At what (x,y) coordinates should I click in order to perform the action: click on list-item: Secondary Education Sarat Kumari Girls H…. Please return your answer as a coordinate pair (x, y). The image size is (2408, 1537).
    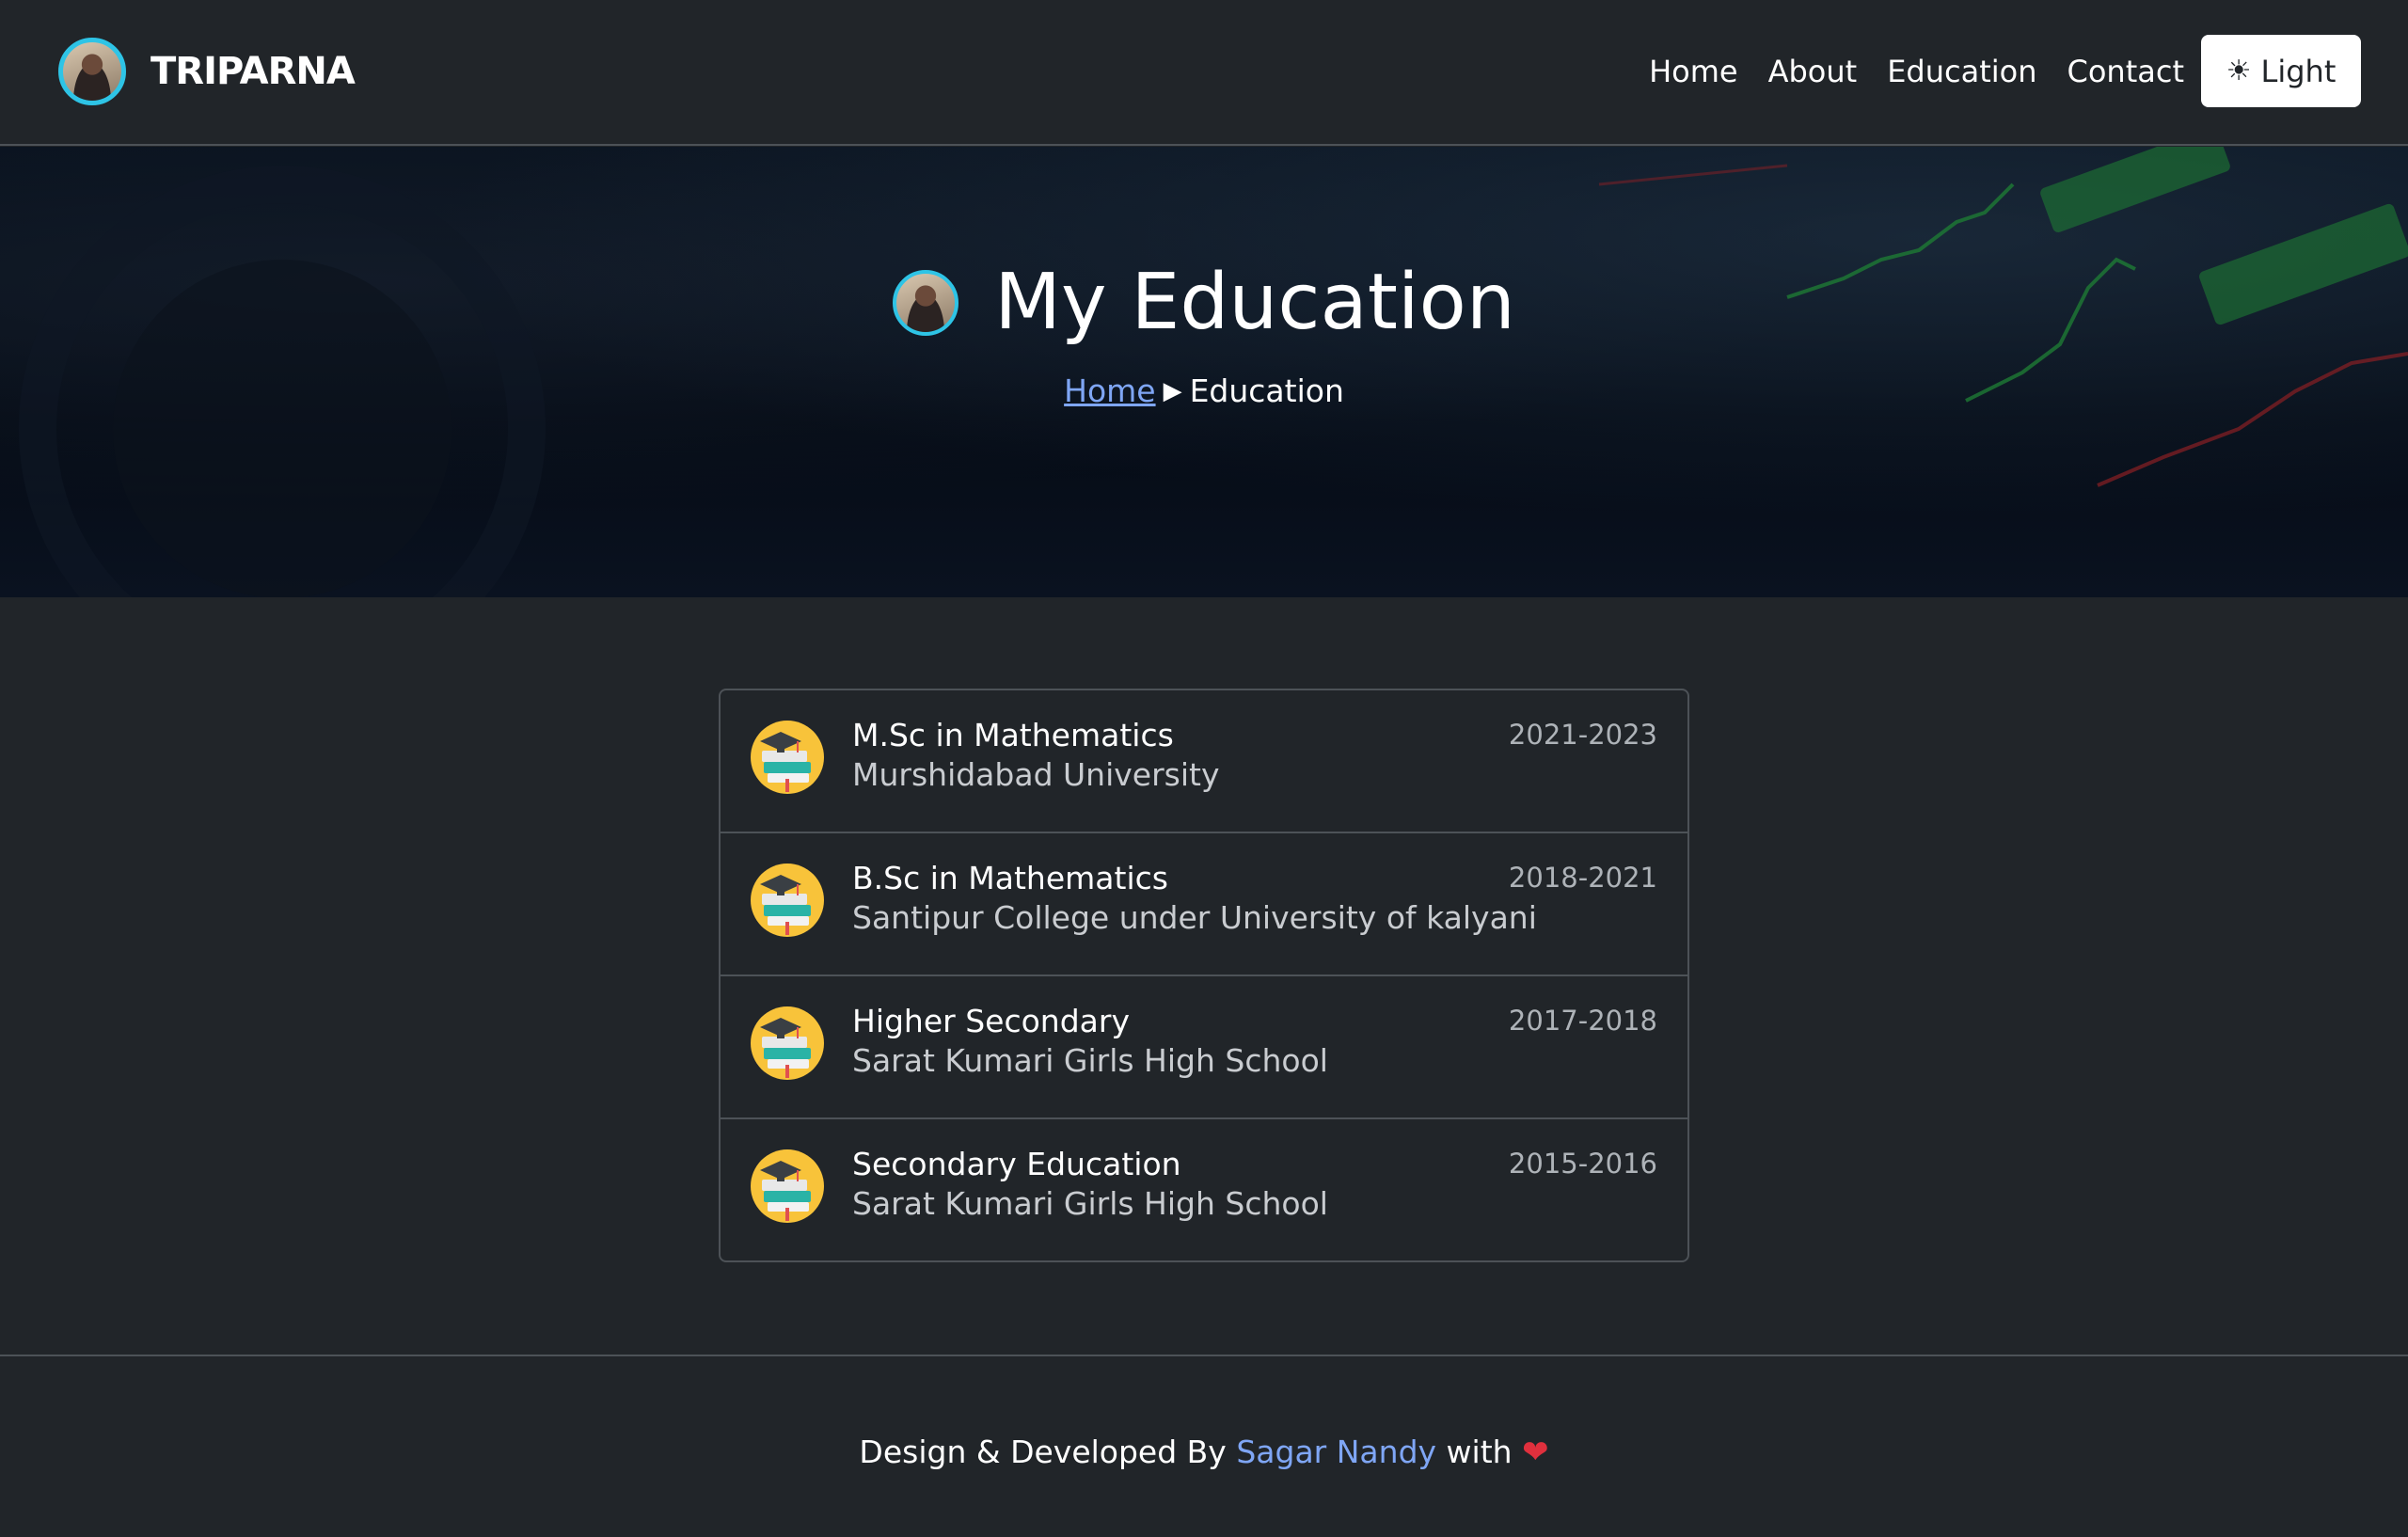
    Looking at the image, I should click on (1204, 1189).